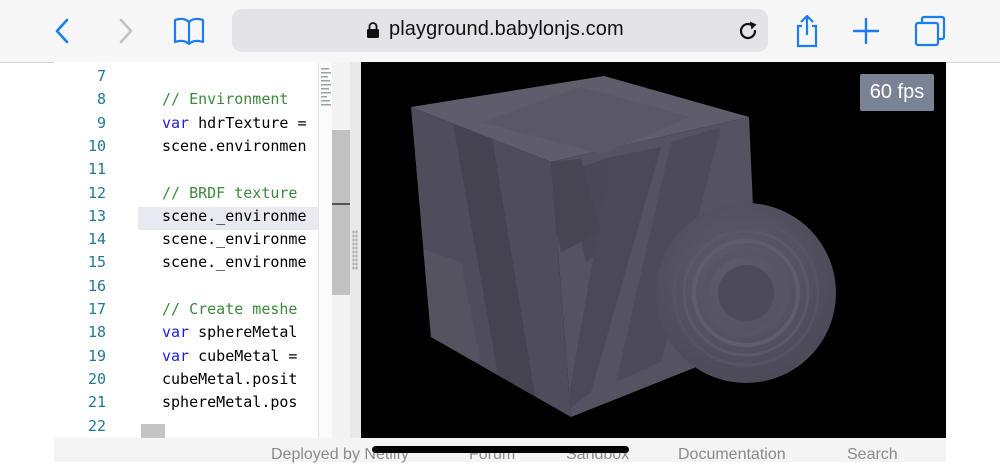 This screenshot has height=464, width=1000. What do you see at coordinates (355, 250) in the screenshot?
I see `splitter-grip-icon` at bounding box center [355, 250].